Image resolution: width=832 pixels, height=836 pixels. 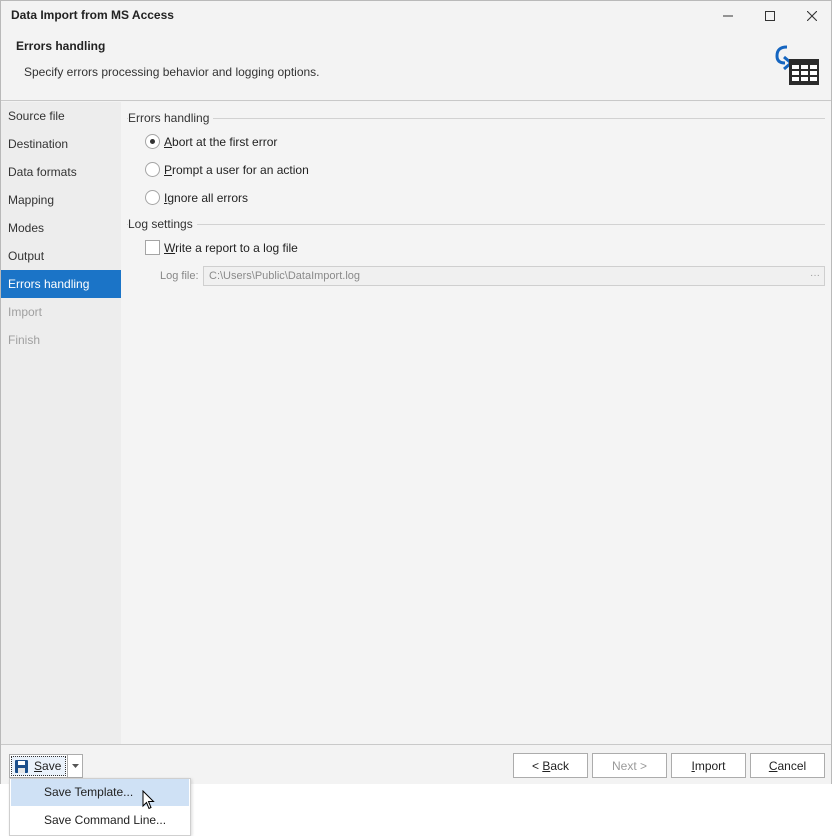 What do you see at coordinates (61, 284) in the screenshot?
I see `sidebar-item-errors-handling: Errors handling` at bounding box center [61, 284].